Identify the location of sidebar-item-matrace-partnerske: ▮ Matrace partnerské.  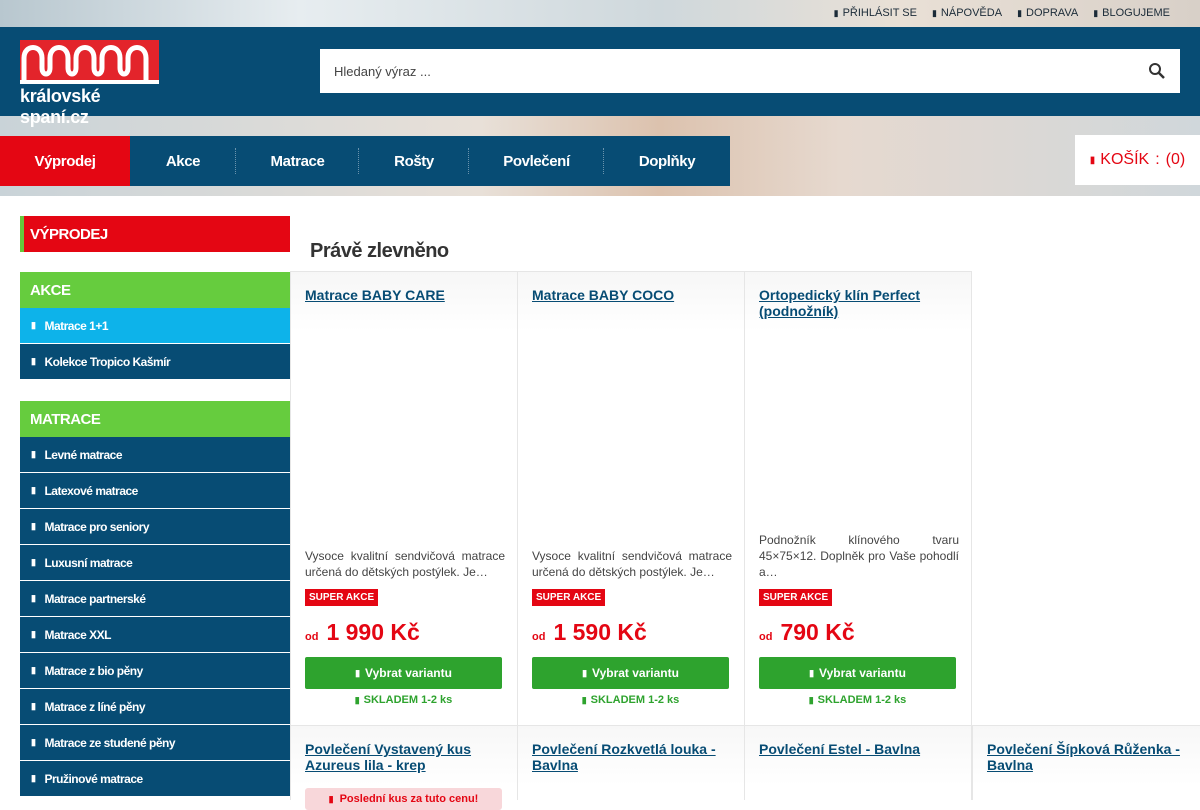
(155, 599).